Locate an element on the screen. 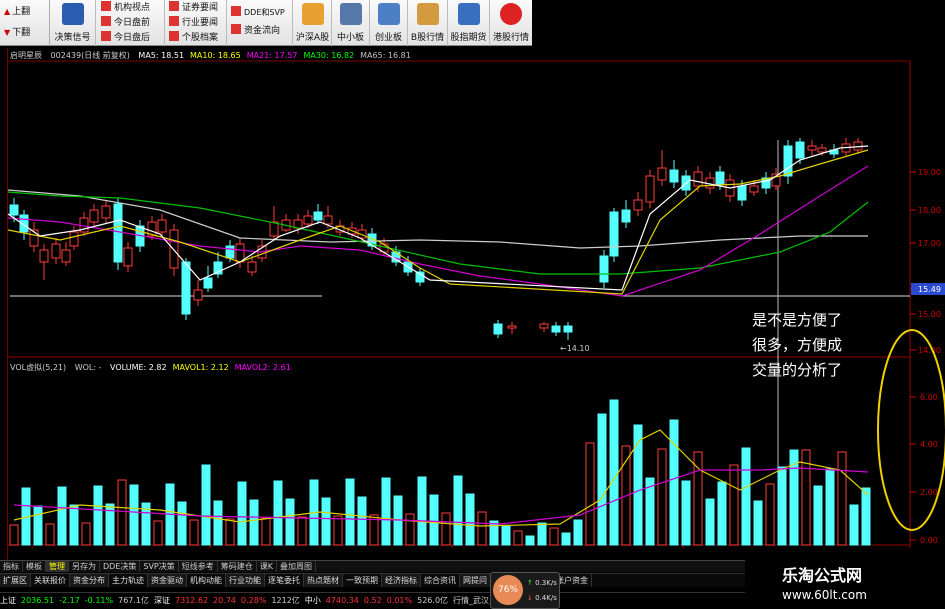 The height and width of the screenshot is (609, 945). indicator-tab: 模板 is located at coordinates (34, 566).